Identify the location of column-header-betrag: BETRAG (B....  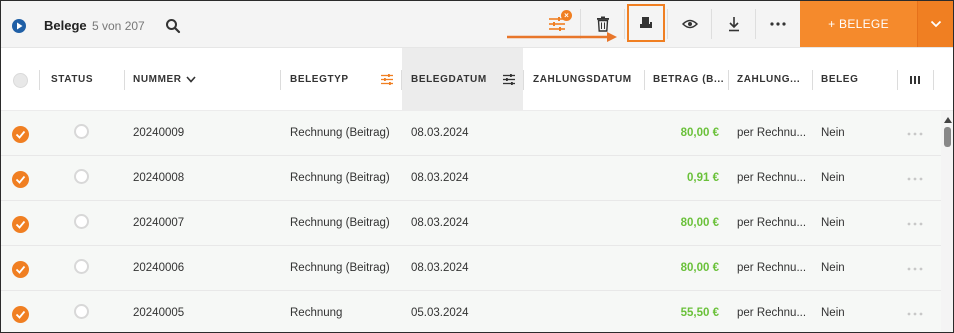
(688, 79).